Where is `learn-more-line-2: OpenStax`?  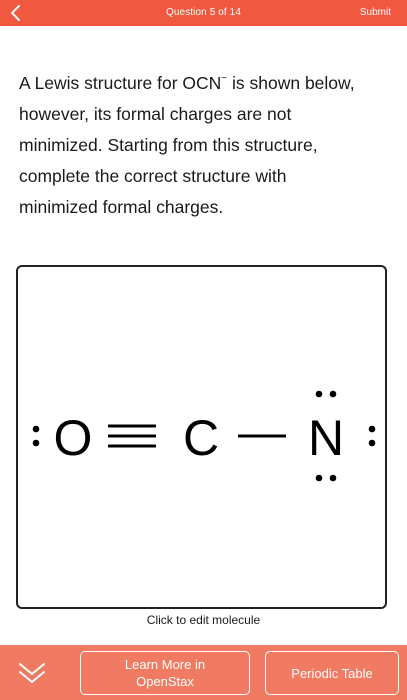
learn-more-line-2: OpenStax is located at coordinates (165, 681).